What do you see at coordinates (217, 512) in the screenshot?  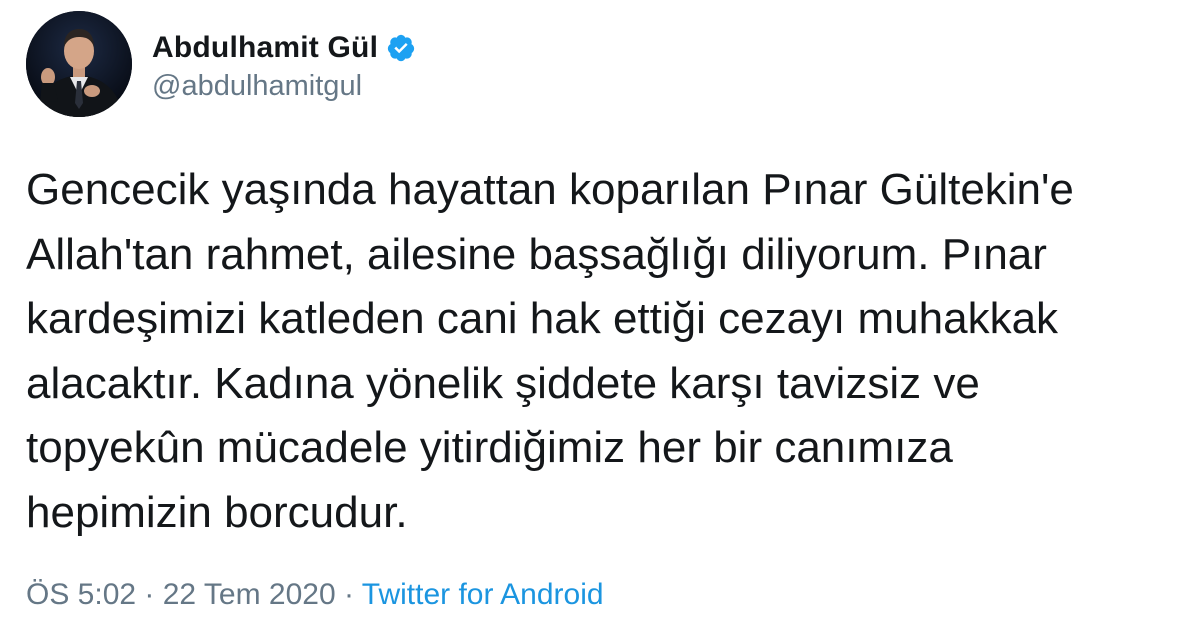 I see `tweet-text-line: hepimizin borcudur.` at bounding box center [217, 512].